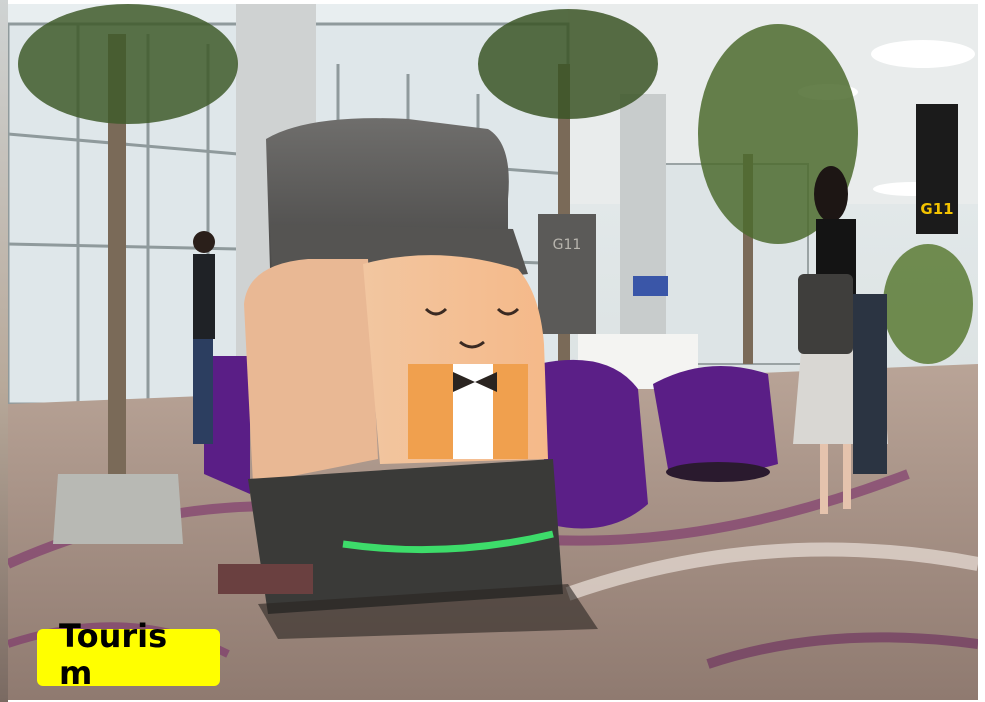 The height and width of the screenshot is (702, 985). What do you see at coordinates (113, 654) in the screenshot?
I see `caption-label: Tourism` at bounding box center [113, 654].